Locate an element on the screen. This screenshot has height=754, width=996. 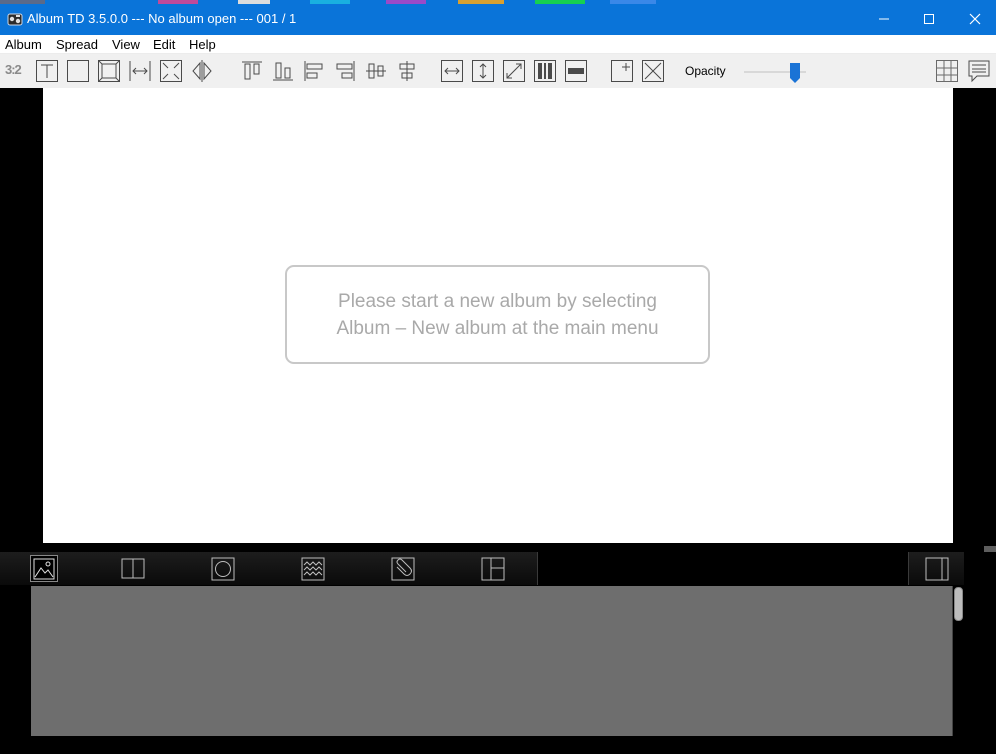
opacity-label: Opacity is located at coordinates (705, 71).